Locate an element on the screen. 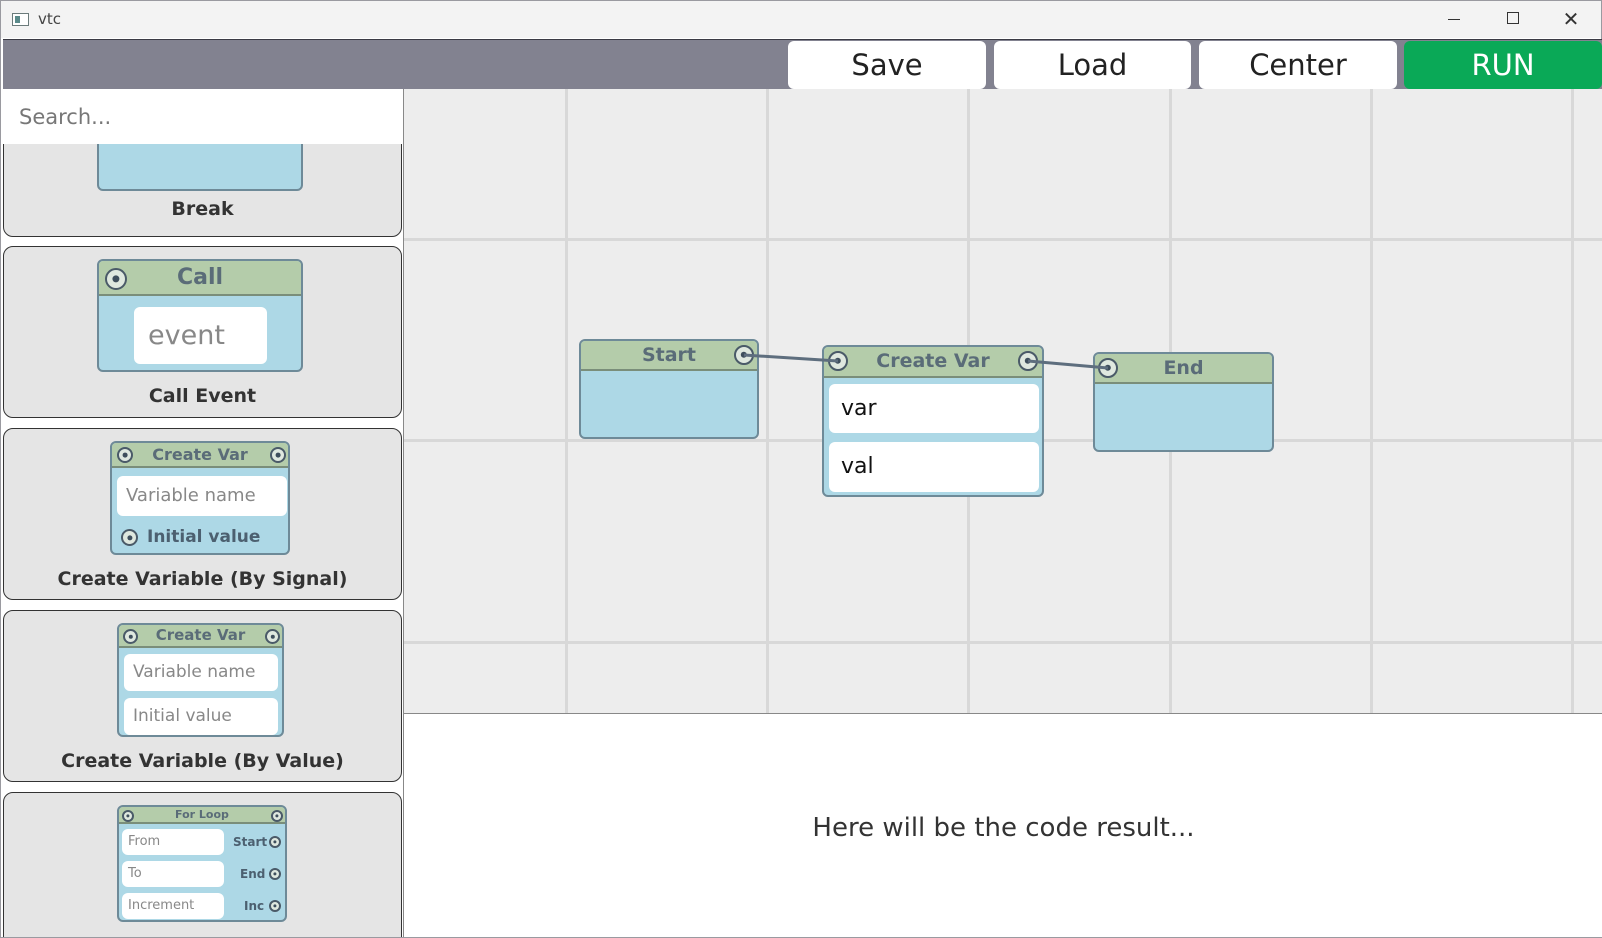  wire-create-var-to-end is located at coordinates (1068, 364).